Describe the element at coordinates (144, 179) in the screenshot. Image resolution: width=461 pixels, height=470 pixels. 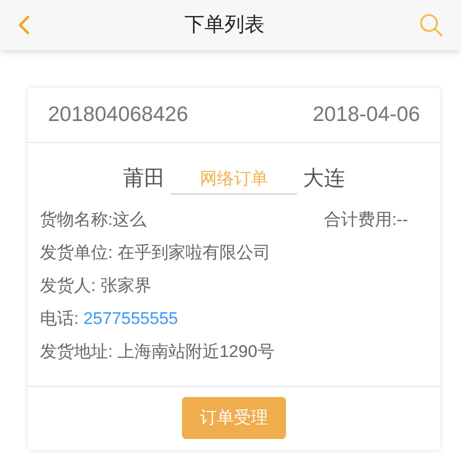
I see `origin-city: 莆田` at that location.